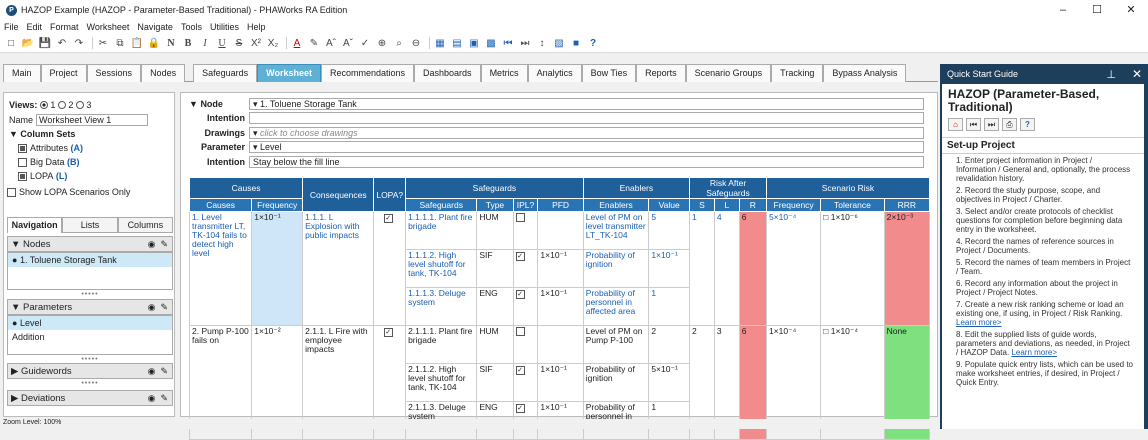  What do you see at coordinates (331, 43) in the screenshot?
I see `grow-font-icon: Aˆ` at bounding box center [331, 43].